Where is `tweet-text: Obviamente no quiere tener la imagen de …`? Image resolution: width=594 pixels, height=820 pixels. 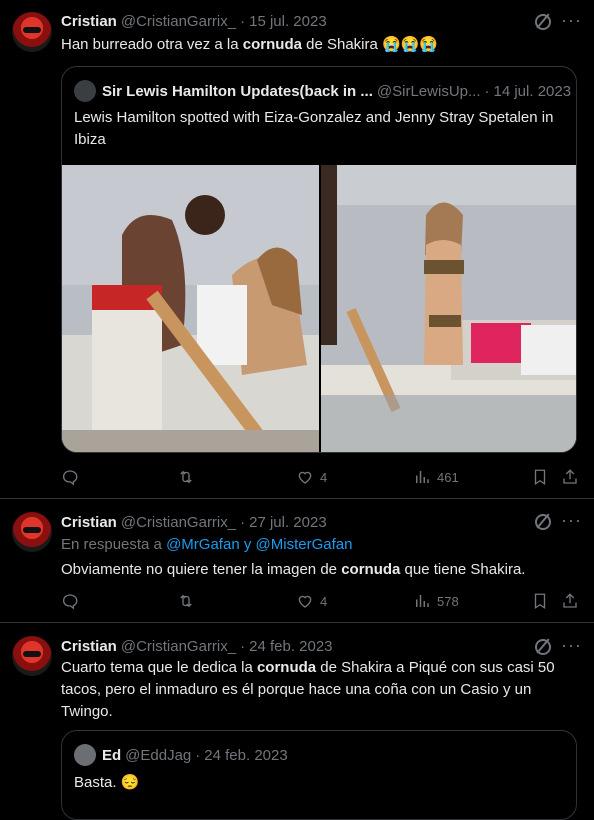 tweet-text: Obviamente no quiere tener la imagen de … is located at coordinates (321, 570).